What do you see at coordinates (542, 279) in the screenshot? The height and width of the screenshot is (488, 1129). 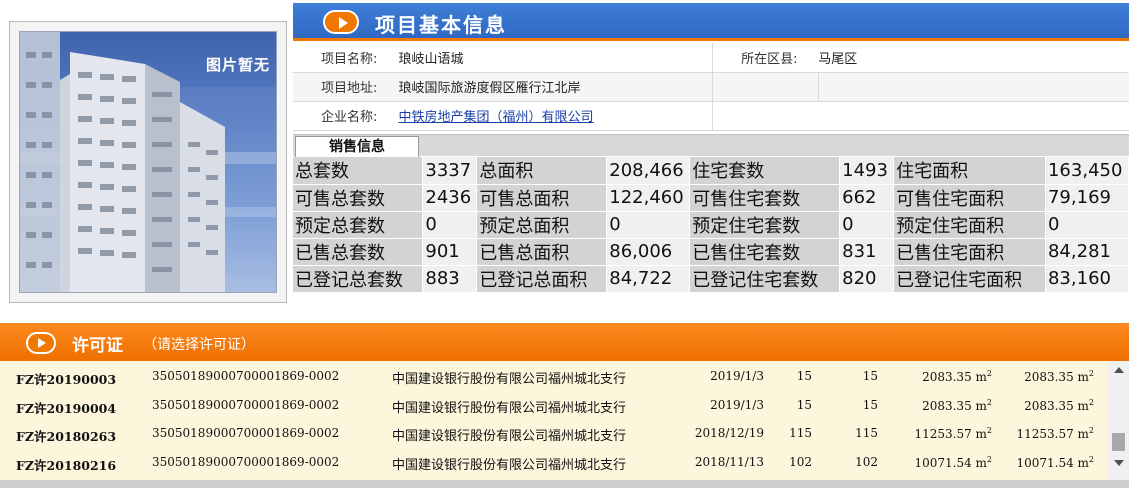 I see `sales-metric-label: 已登记总面积` at bounding box center [542, 279].